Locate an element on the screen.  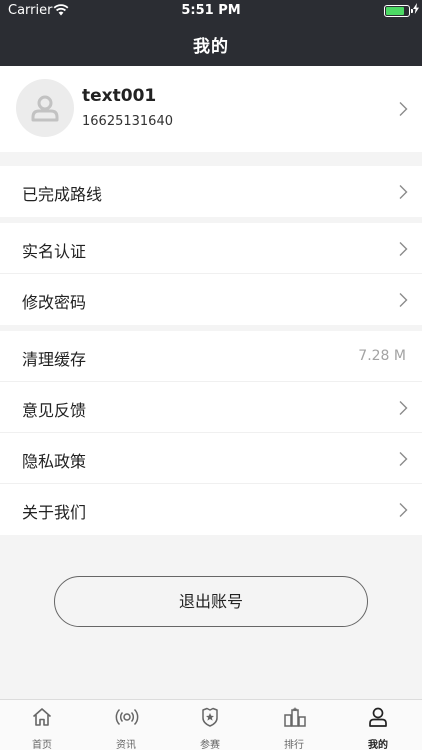
tab-label: 我的 is located at coordinates (378, 745).